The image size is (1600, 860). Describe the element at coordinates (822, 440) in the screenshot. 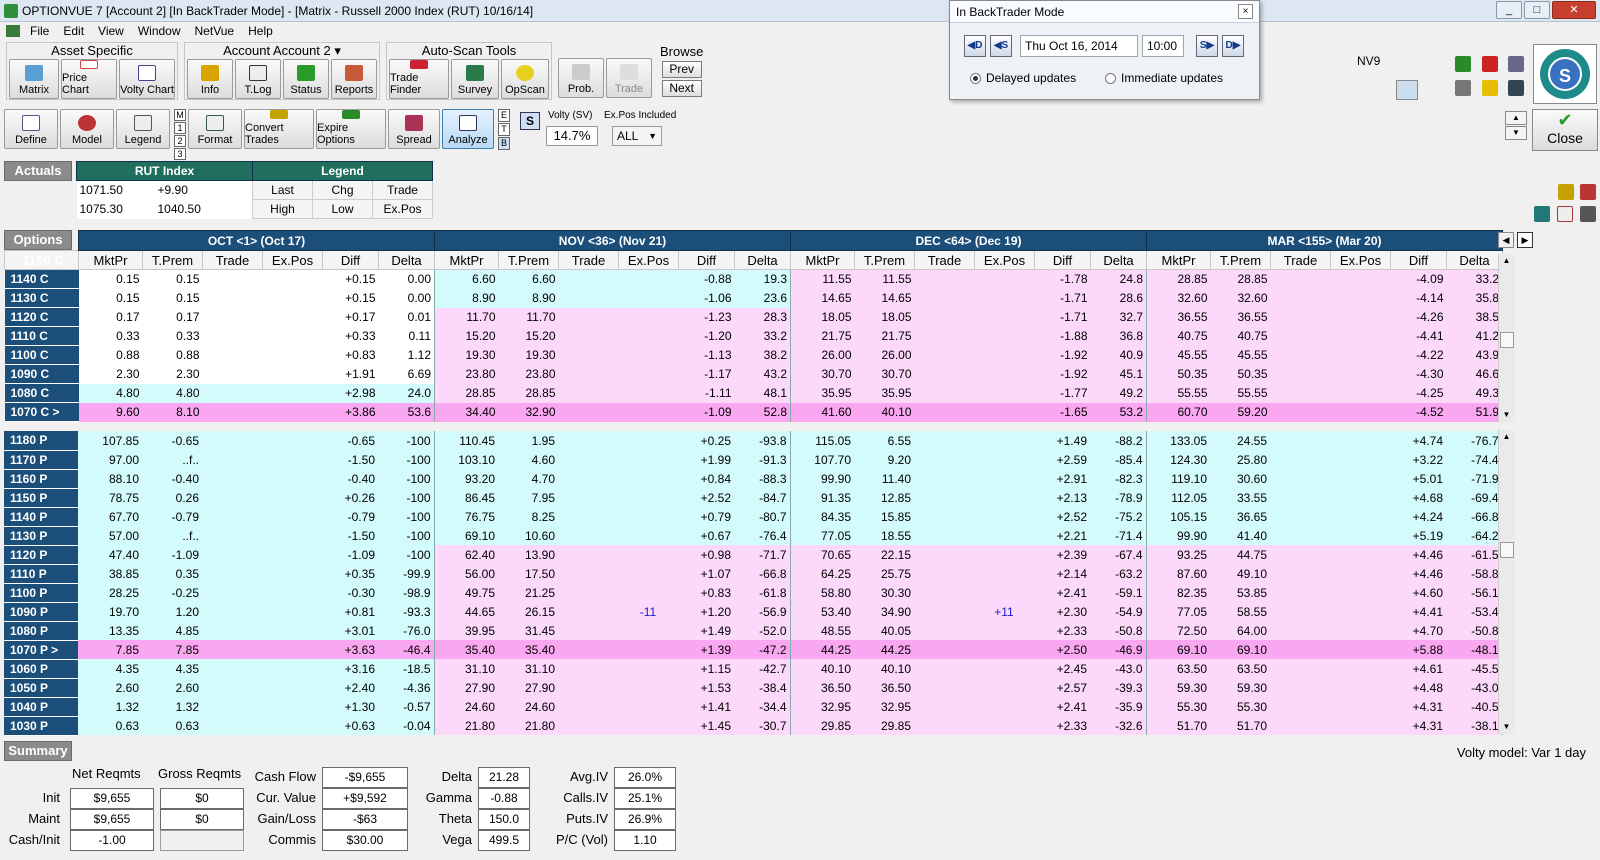

I see `matrix-cell: 115.05` at that location.